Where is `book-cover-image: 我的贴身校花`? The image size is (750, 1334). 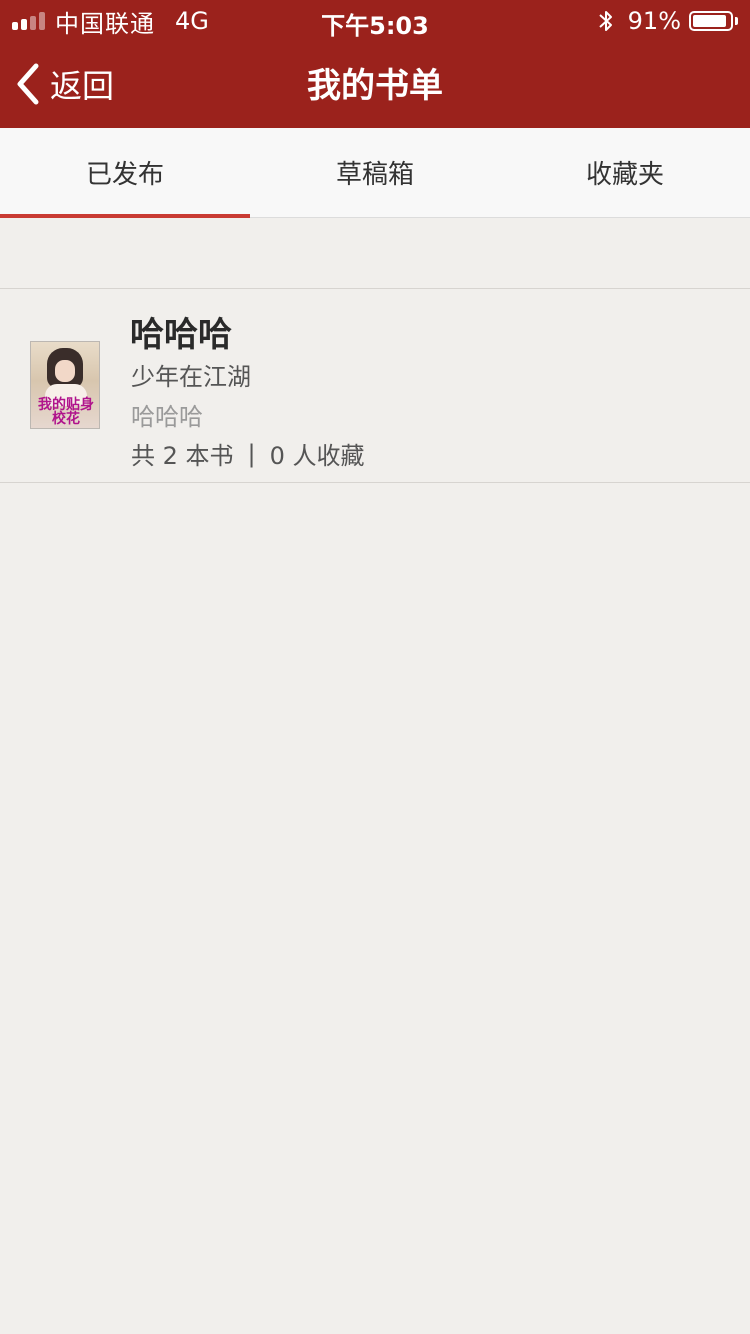
book-cover-image: 我的贴身校花 is located at coordinates (65, 385).